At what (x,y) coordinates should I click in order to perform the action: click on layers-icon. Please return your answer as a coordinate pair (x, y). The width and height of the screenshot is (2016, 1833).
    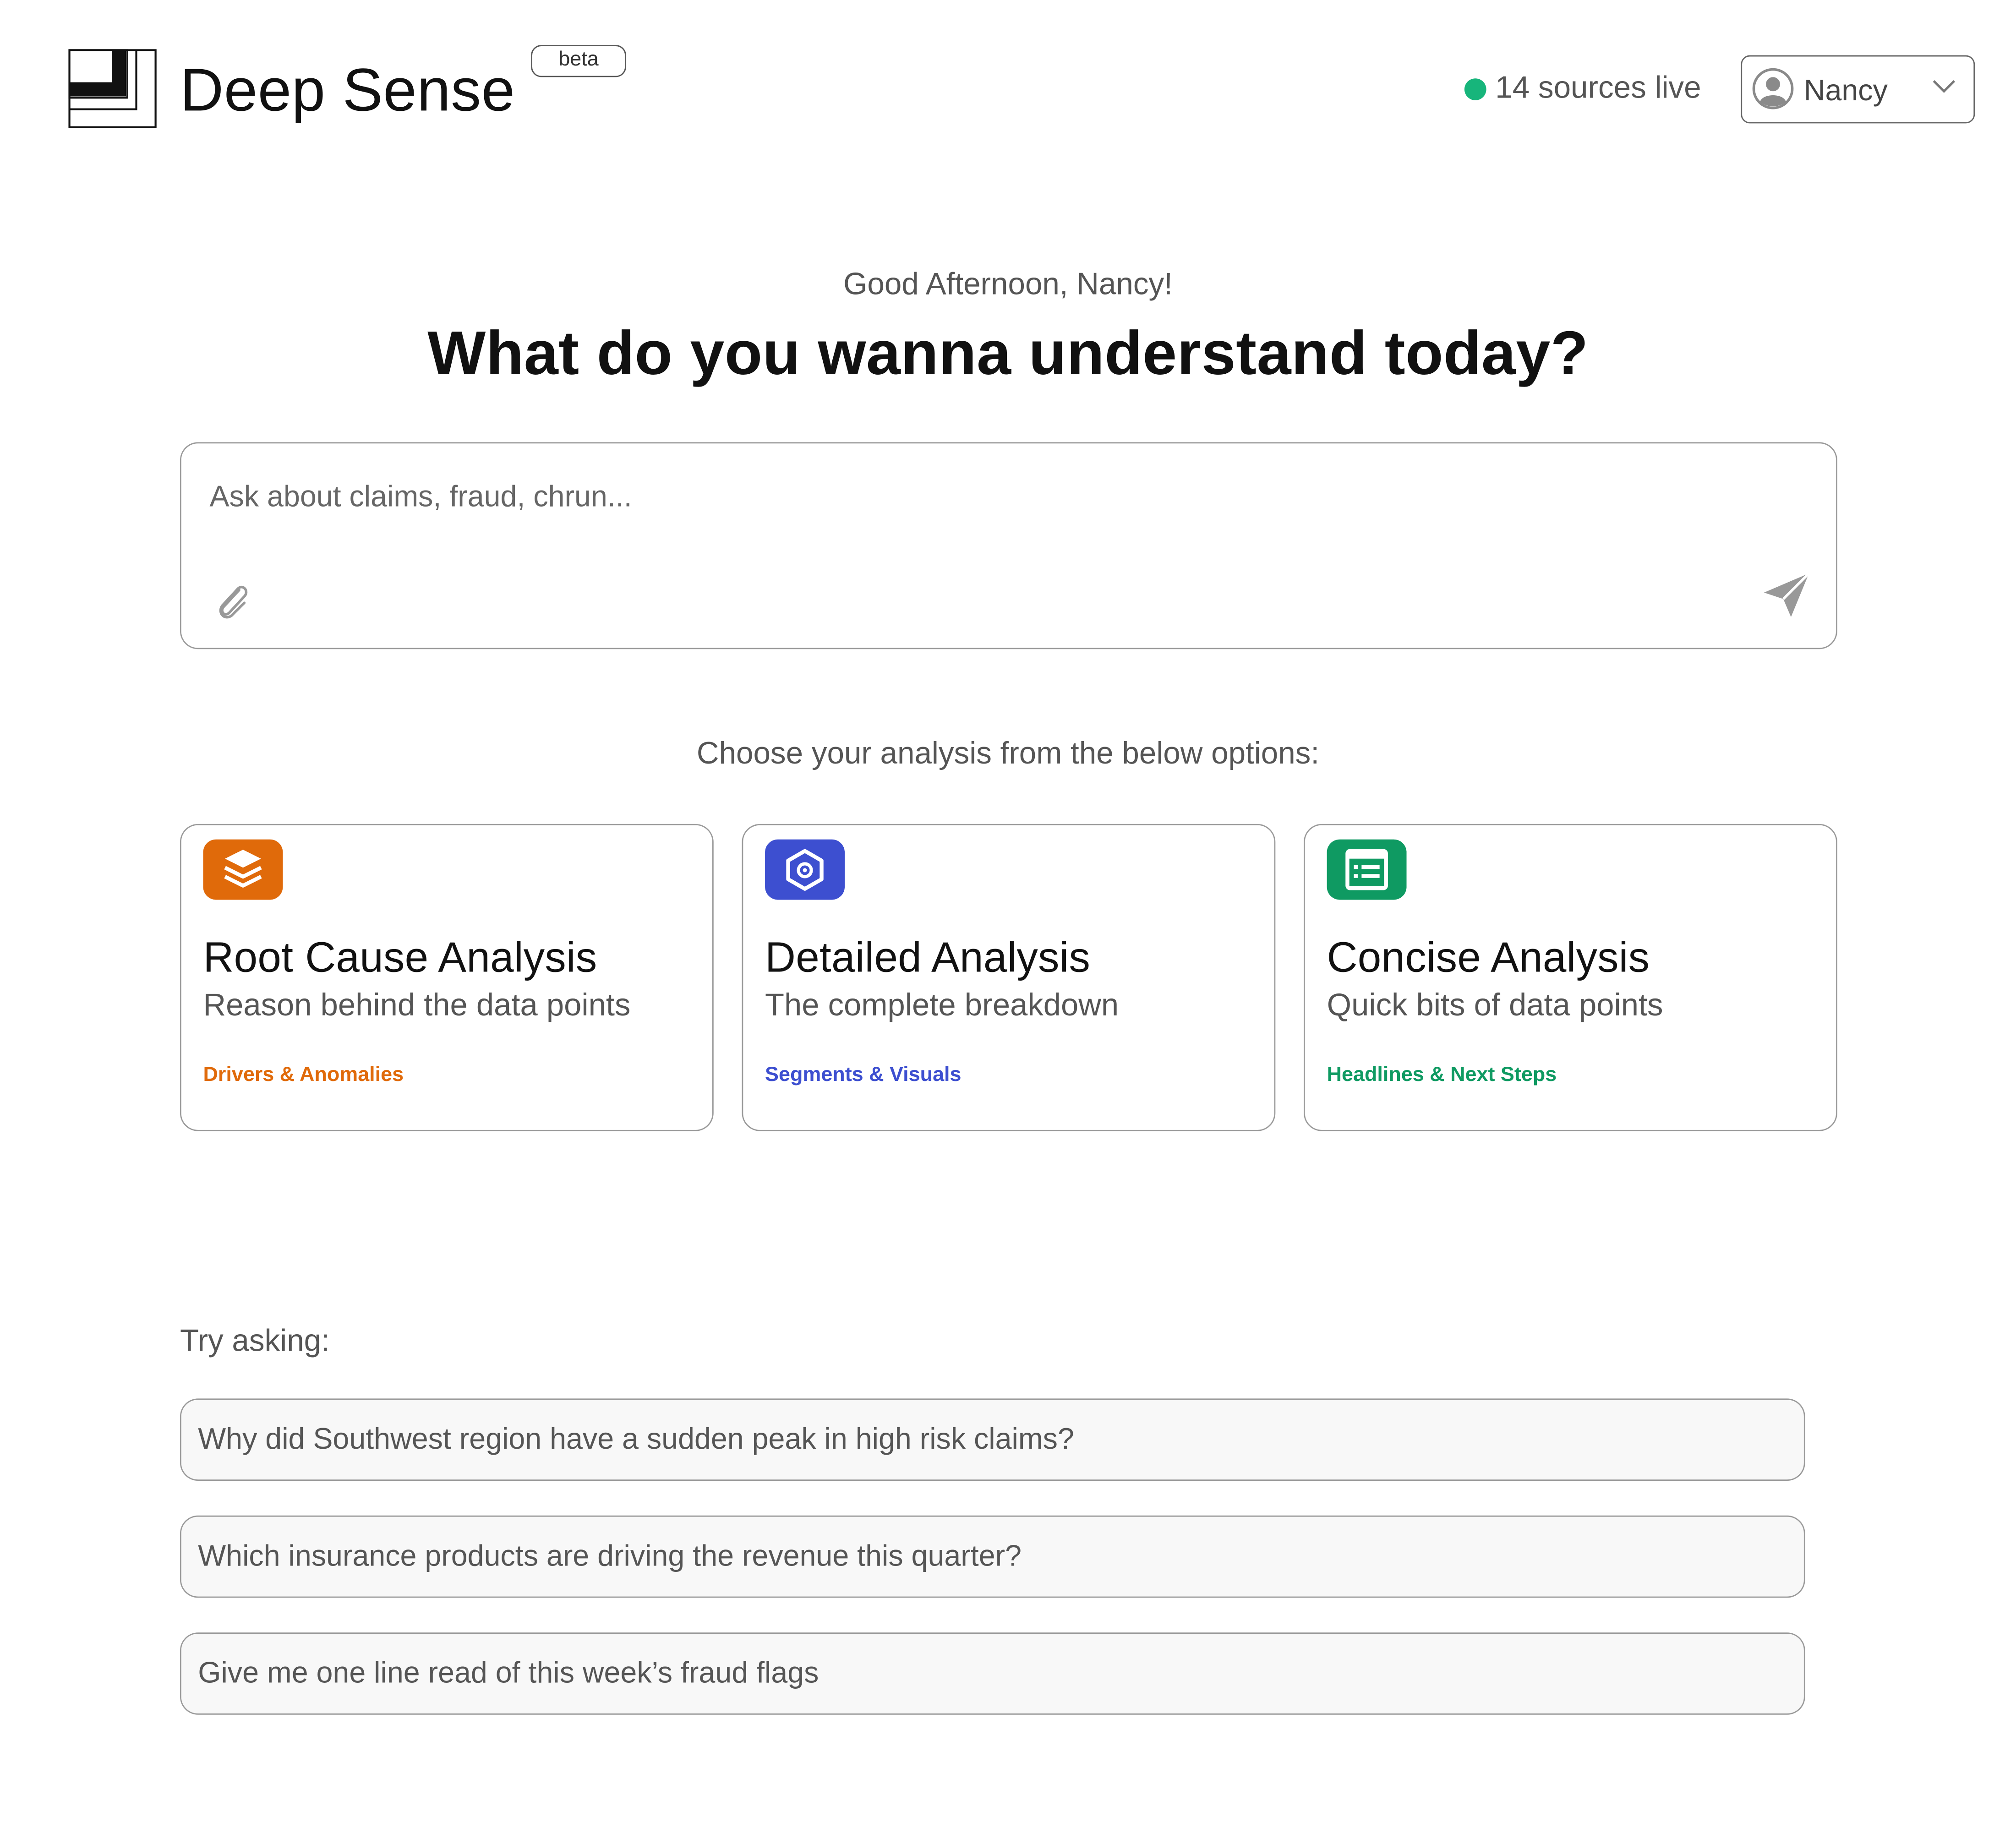
    Looking at the image, I should click on (243, 870).